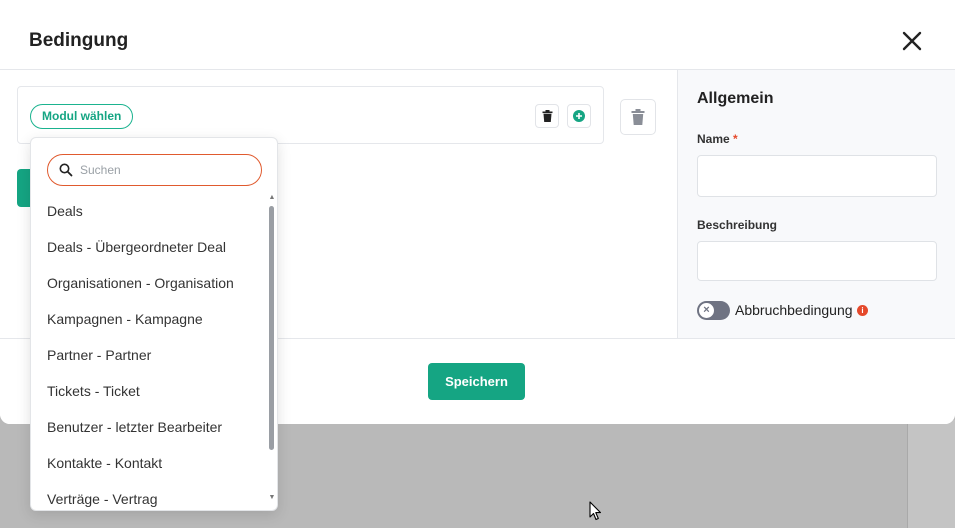 This screenshot has height=528, width=955. What do you see at coordinates (99, 355) in the screenshot?
I see `list-item: Partner - Partner` at bounding box center [99, 355].